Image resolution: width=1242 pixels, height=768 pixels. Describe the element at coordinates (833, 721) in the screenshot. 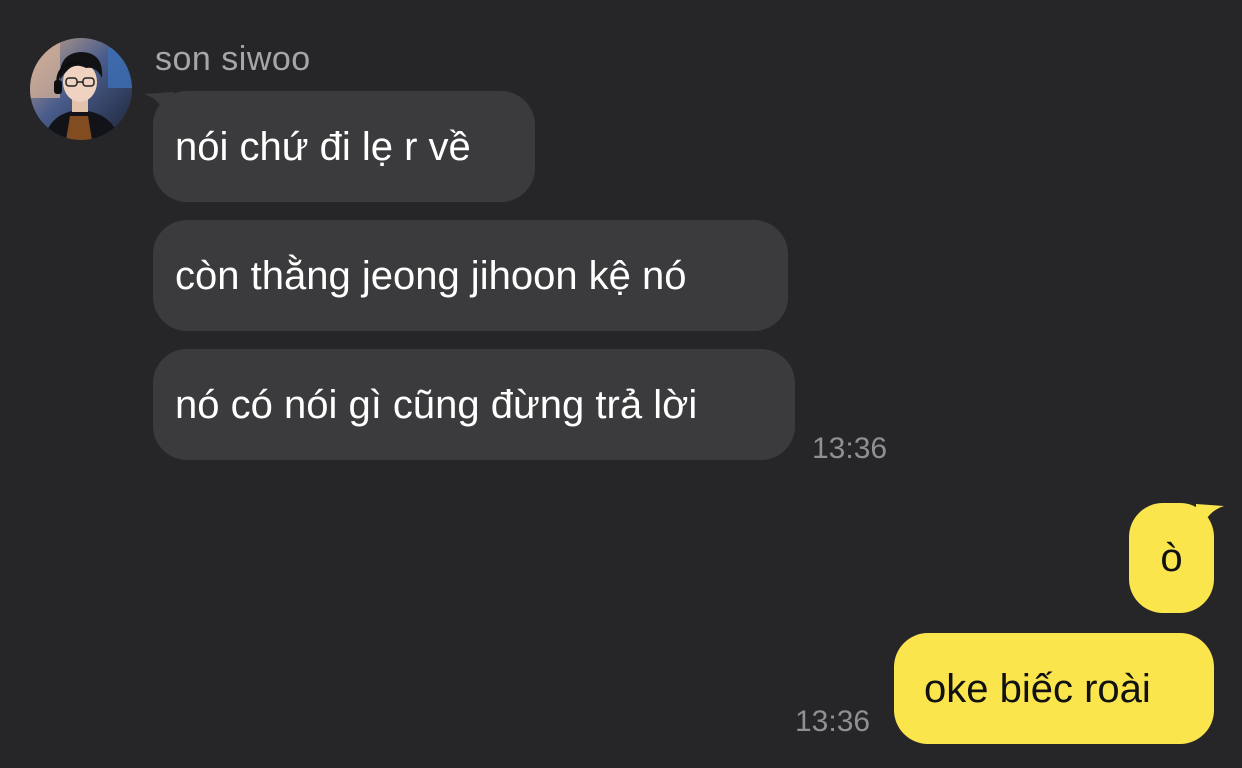

I see `outgoing-timestamp: 13:36` at that location.